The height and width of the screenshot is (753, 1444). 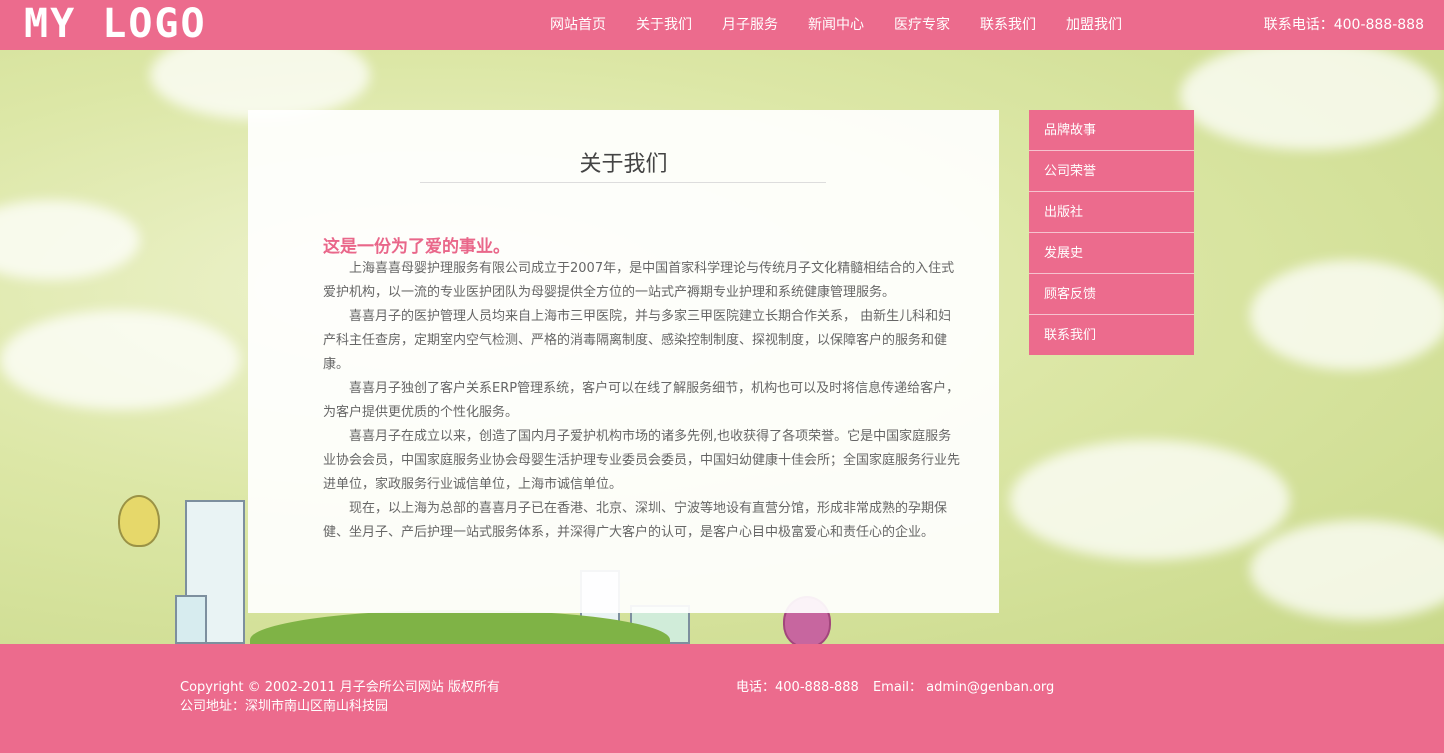 I want to click on side-item-feedback: 顾客反馈, so click(x=1111, y=294).